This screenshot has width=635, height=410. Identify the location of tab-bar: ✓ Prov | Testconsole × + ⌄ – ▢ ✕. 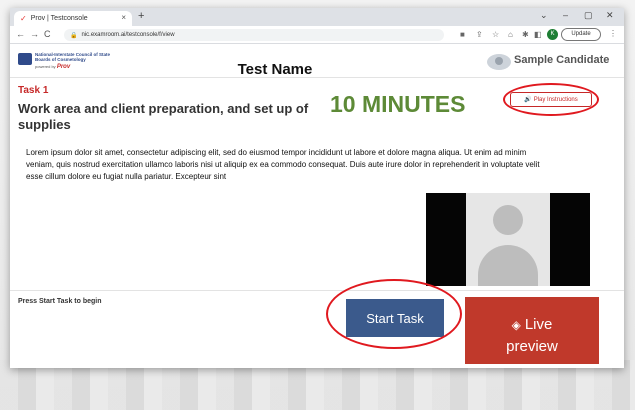
(317, 17).